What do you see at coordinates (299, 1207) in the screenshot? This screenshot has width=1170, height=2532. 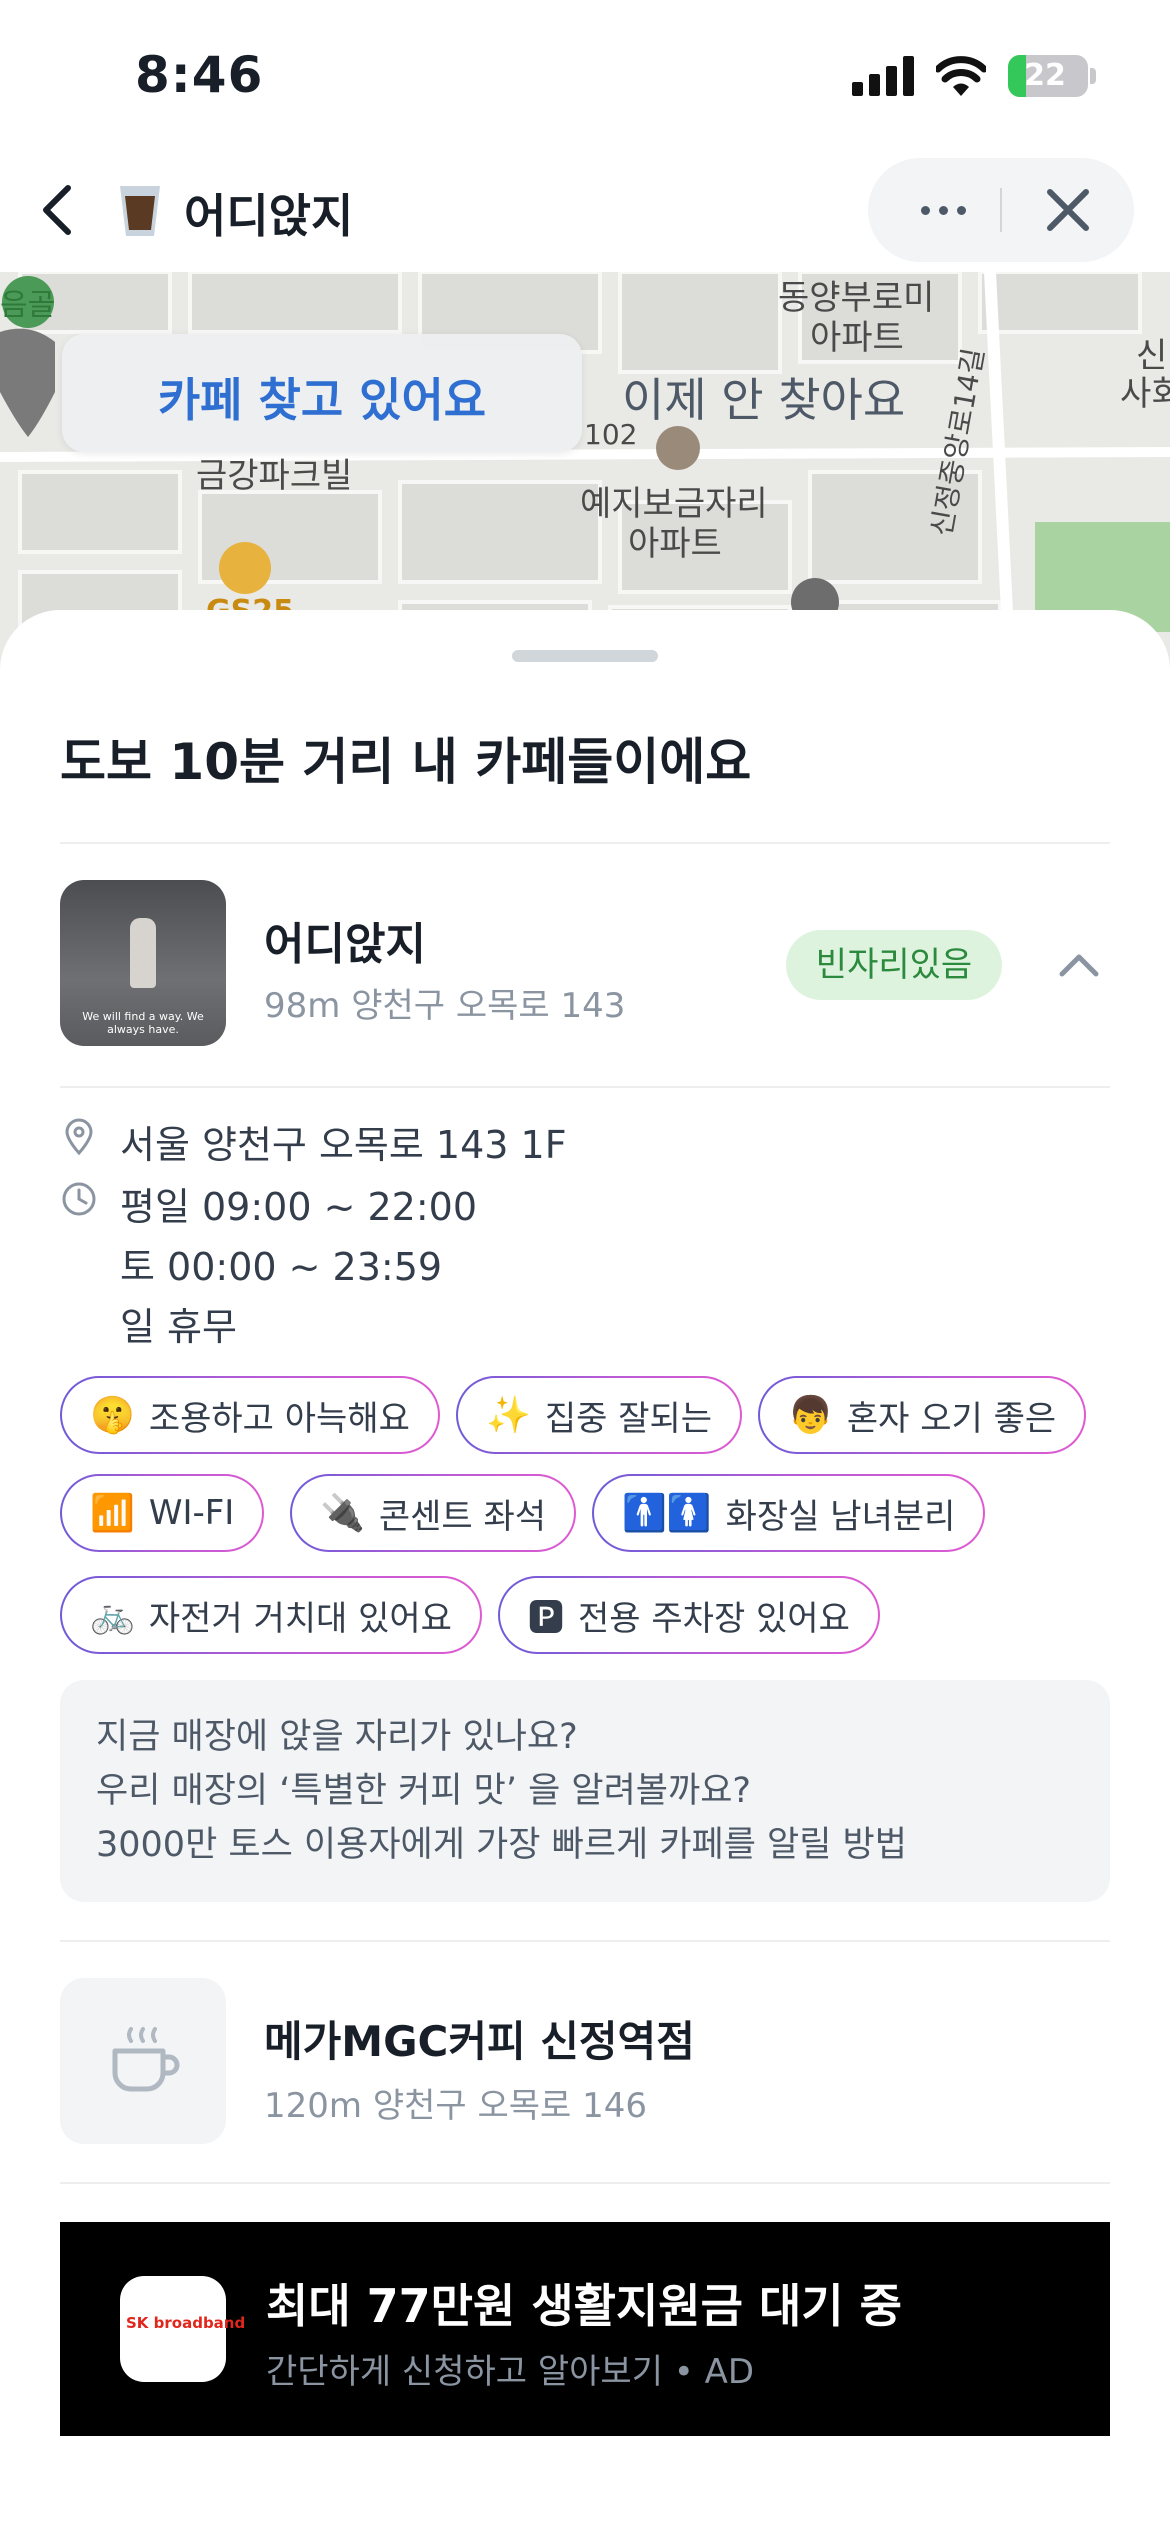 I see `hours-weekday: 평일 09:00 ~ 22:00` at bounding box center [299, 1207].